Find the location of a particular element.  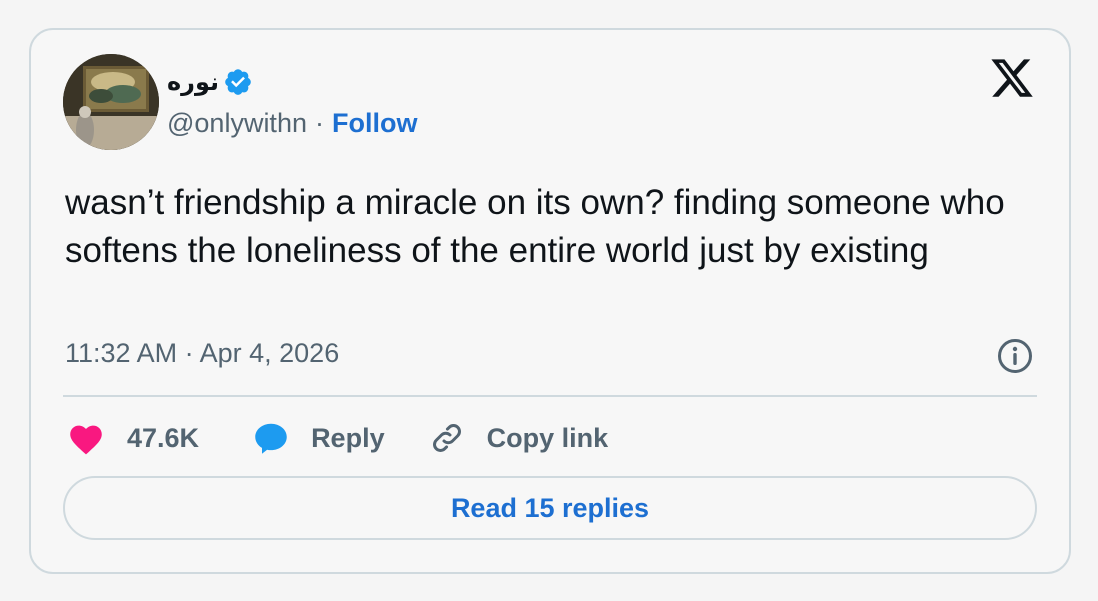

divider is located at coordinates (550, 396).